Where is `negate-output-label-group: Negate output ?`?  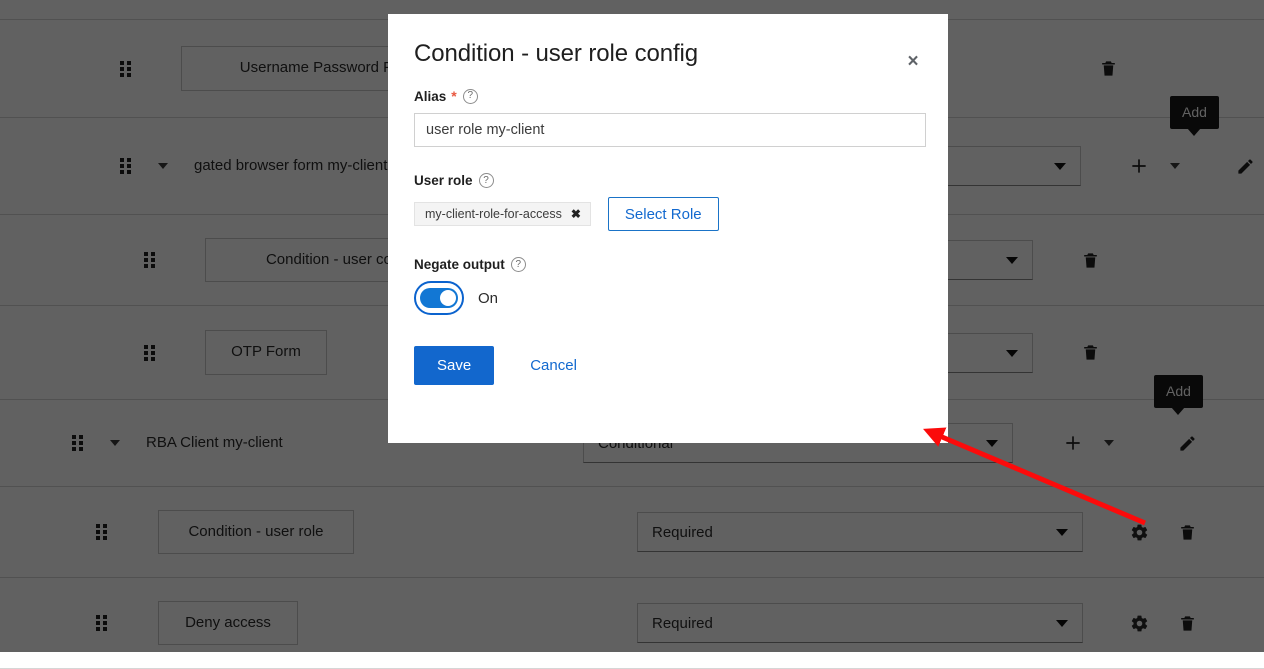
negate-output-label-group: Negate output ? is located at coordinates (668, 264).